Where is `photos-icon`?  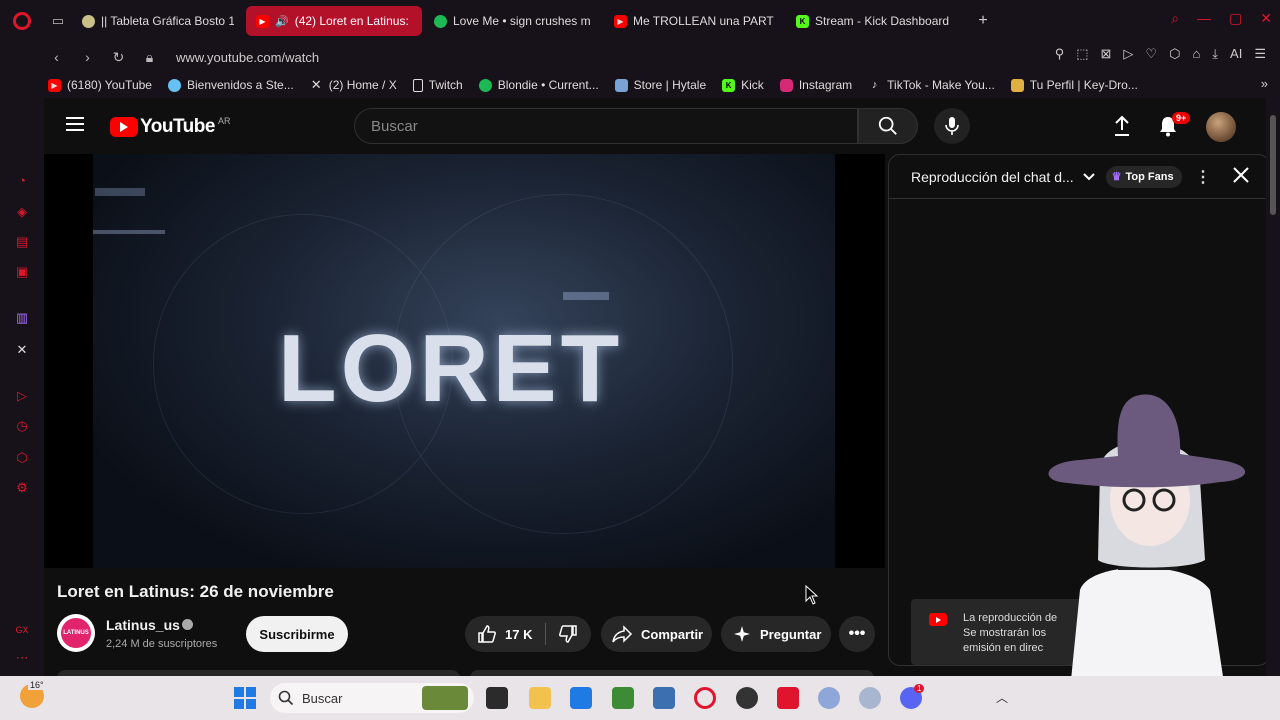 photos-icon is located at coordinates (664, 698).